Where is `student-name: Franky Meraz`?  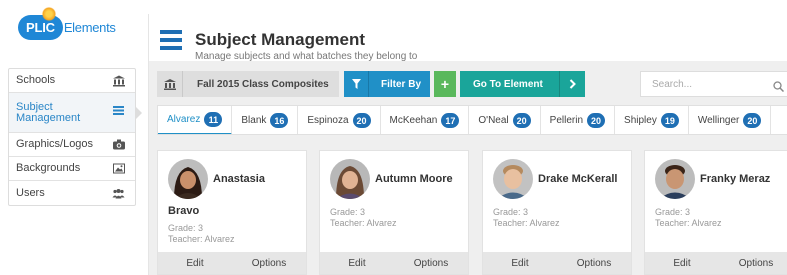 student-name: Franky Meraz is located at coordinates (735, 179).